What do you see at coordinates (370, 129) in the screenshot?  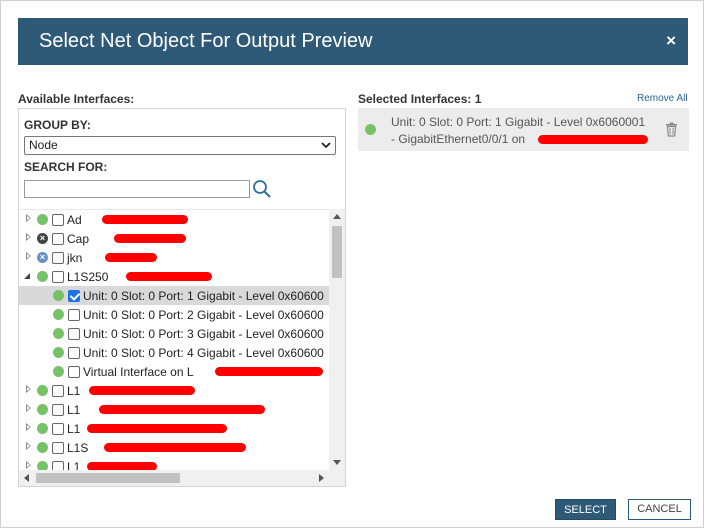 I see `status-up-icon` at bounding box center [370, 129].